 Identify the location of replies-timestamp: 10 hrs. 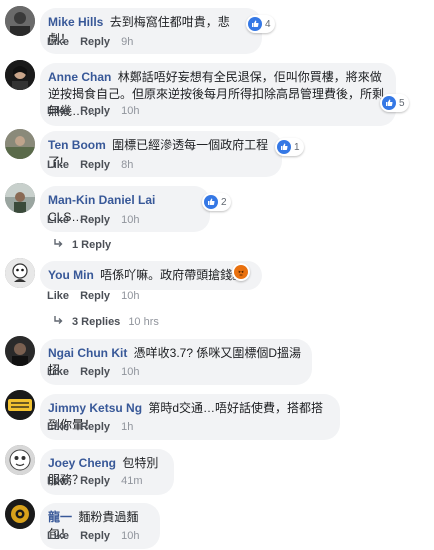
(143, 322).